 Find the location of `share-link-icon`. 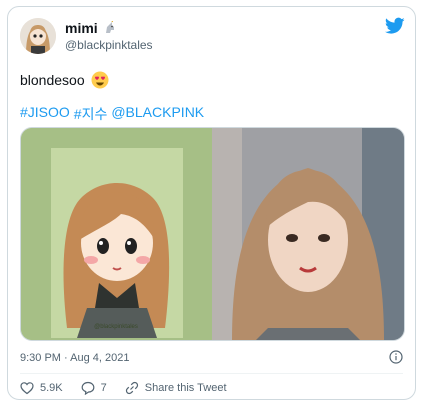

share-link-icon is located at coordinates (131, 388).